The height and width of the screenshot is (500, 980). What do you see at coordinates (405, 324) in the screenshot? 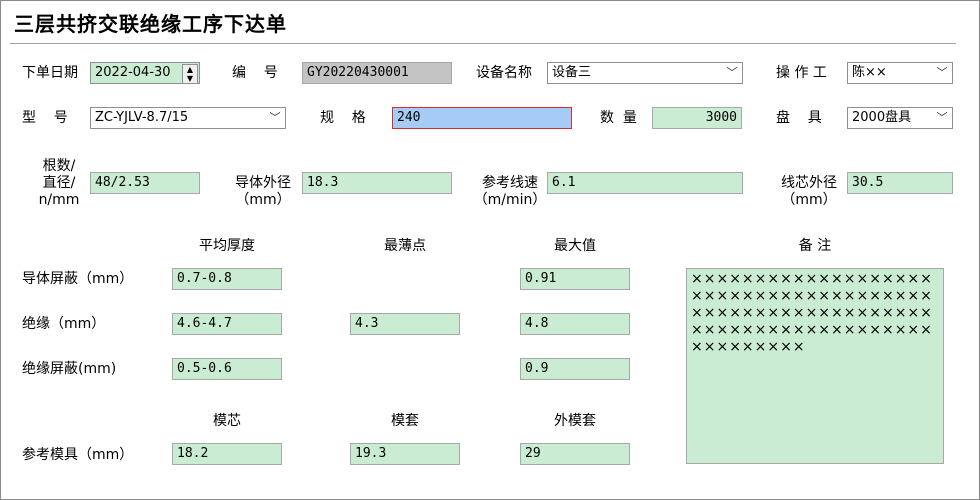
I see `insulation-min-field: 4.3` at bounding box center [405, 324].